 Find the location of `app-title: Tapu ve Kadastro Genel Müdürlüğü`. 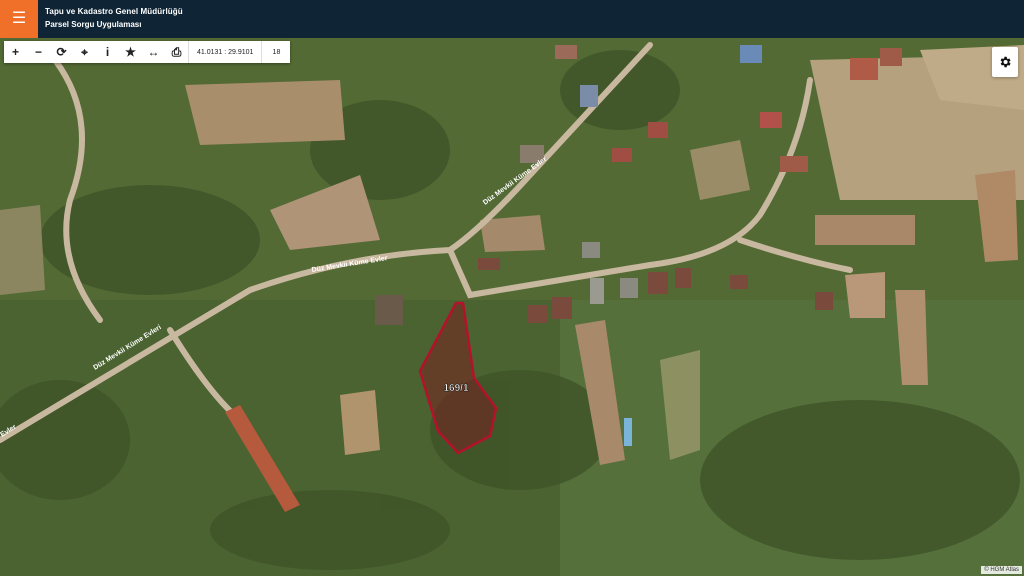

app-title: Tapu ve Kadastro Genel Müdürlüğü is located at coordinates (114, 11).